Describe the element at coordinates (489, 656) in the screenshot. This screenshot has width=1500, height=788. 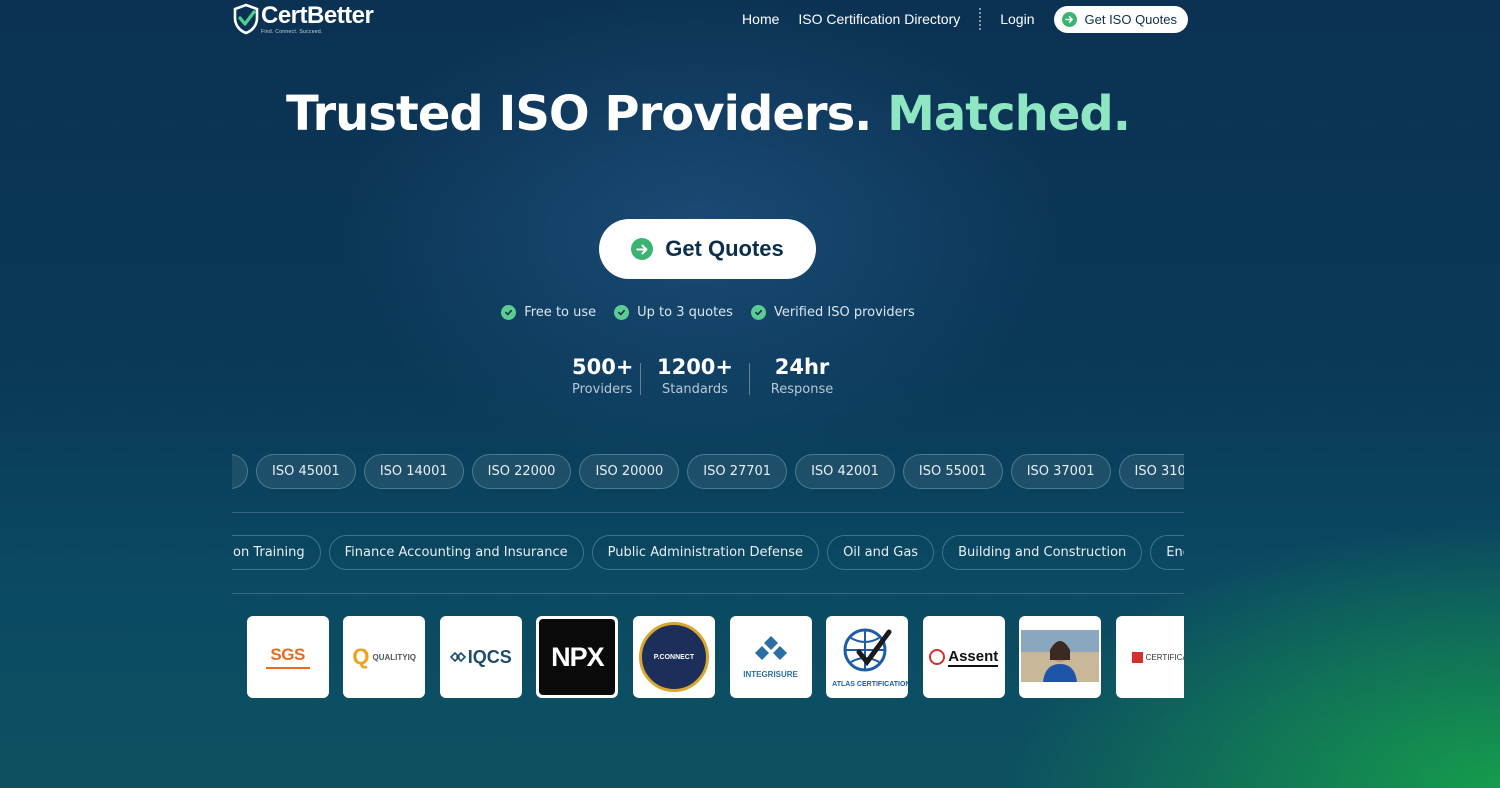
I see `iqcs-logo-text: IQCS` at that location.